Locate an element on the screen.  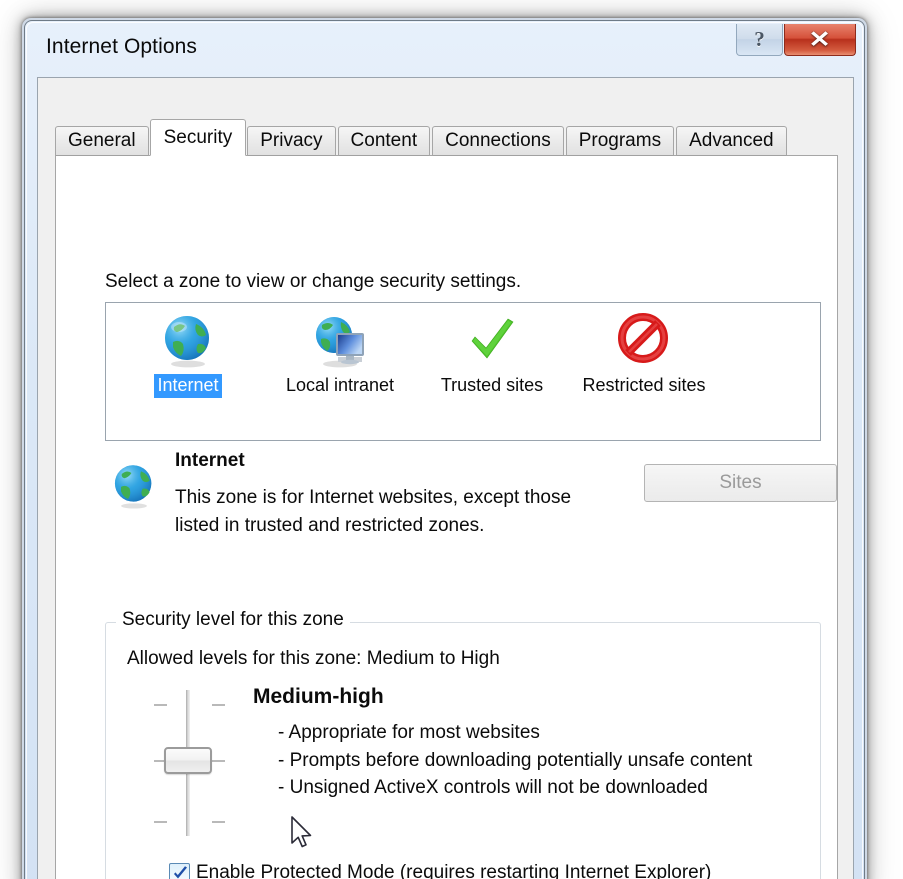
security-level-name: Medium-high is located at coordinates (318, 696).